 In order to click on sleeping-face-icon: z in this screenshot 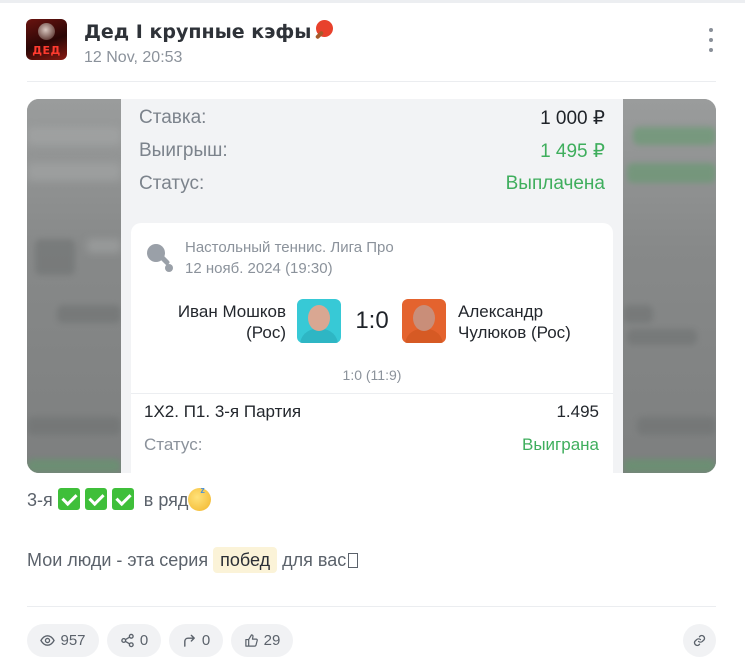, I will do `click(200, 498)`.